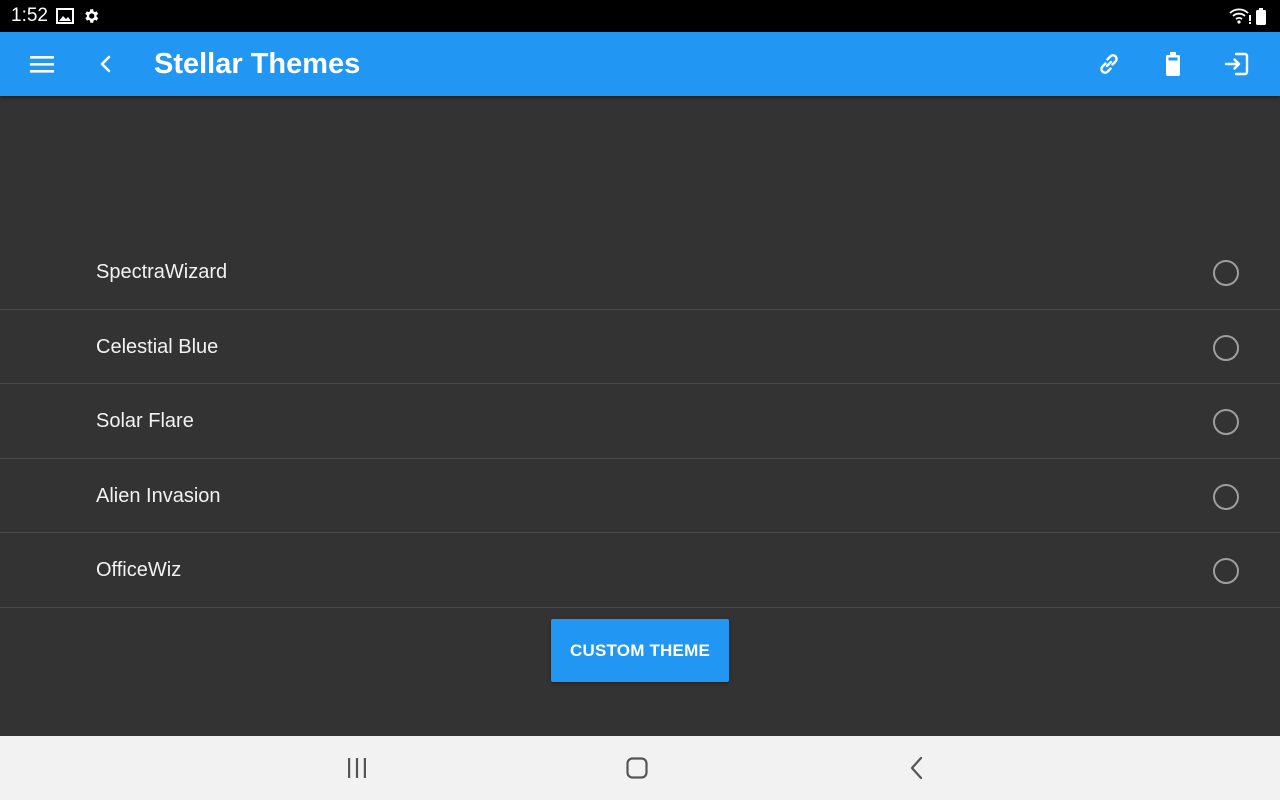  Describe the element at coordinates (640, 64) in the screenshot. I see `app-bar: Stellar Themes` at that location.